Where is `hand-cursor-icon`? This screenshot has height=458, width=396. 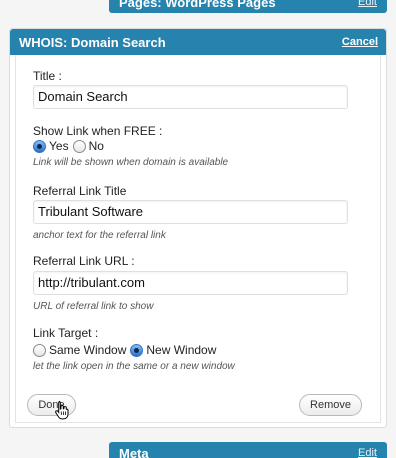 hand-cursor-icon is located at coordinates (62, 410).